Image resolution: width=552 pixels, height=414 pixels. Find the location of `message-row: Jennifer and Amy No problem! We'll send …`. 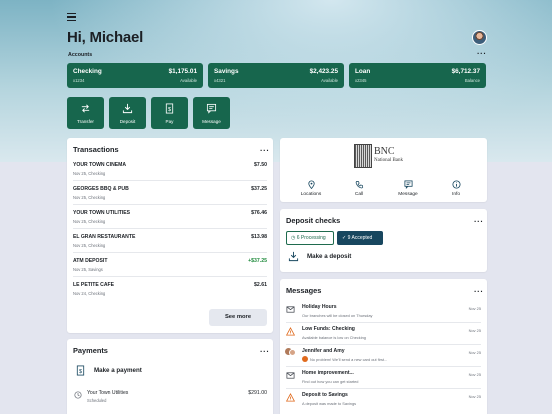

message-row: Jennifer and Amy No problem! We'll send … is located at coordinates (383, 356).